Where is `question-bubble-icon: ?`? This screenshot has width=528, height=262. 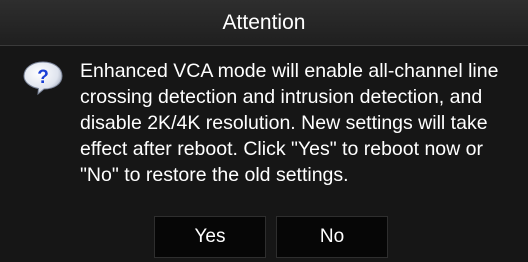 question-bubble-icon: ? is located at coordinates (43, 78).